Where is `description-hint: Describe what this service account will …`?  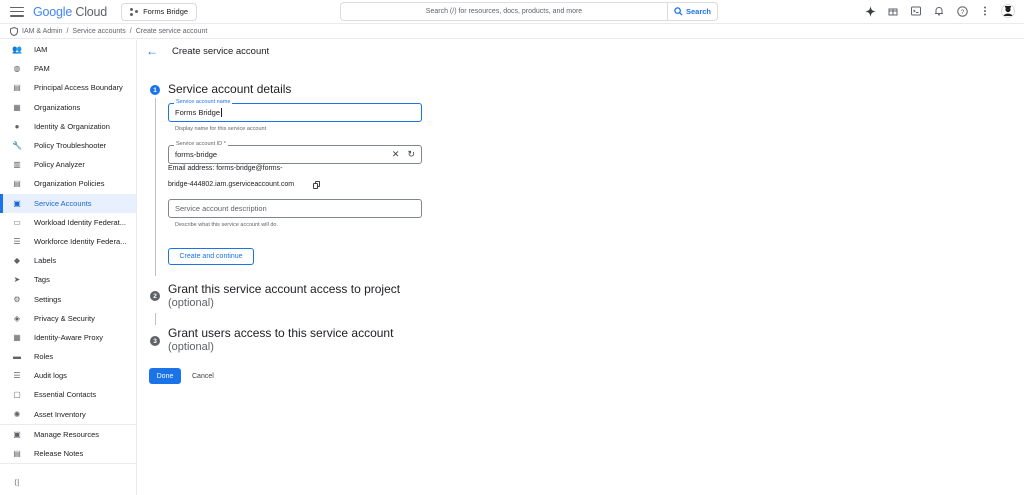
description-hint: Describe what this service account will … is located at coordinates (227, 225).